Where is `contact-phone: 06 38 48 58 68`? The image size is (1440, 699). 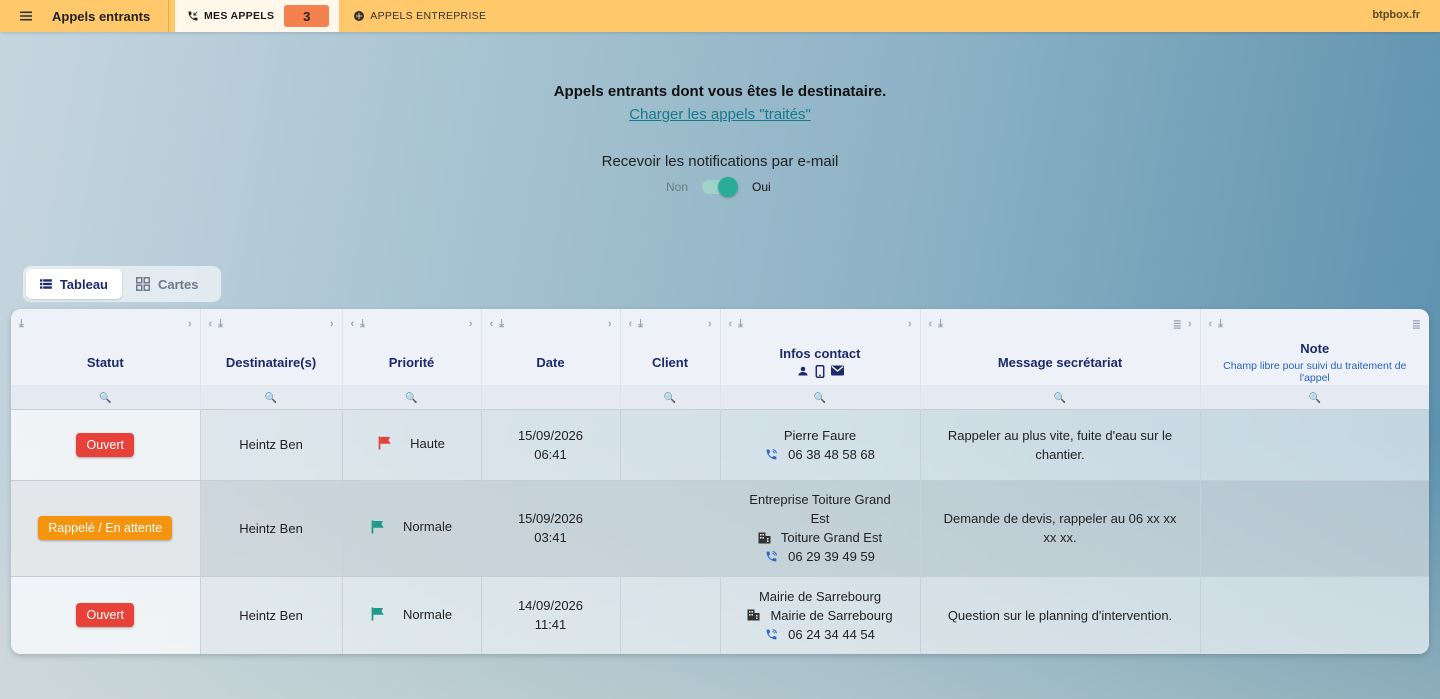 contact-phone: 06 38 48 58 68 is located at coordinates (831, 454).